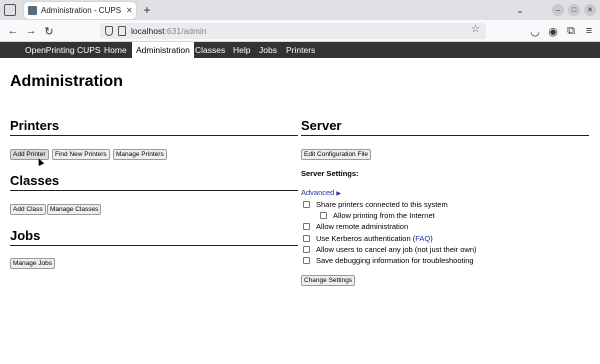 The height and width of the screenshot is (364, 600). What do you see at coordinates (382, 204) in the screenshot?
I see `share-printers-label: Share printers connected to this system` at bounding box center [382, 204].